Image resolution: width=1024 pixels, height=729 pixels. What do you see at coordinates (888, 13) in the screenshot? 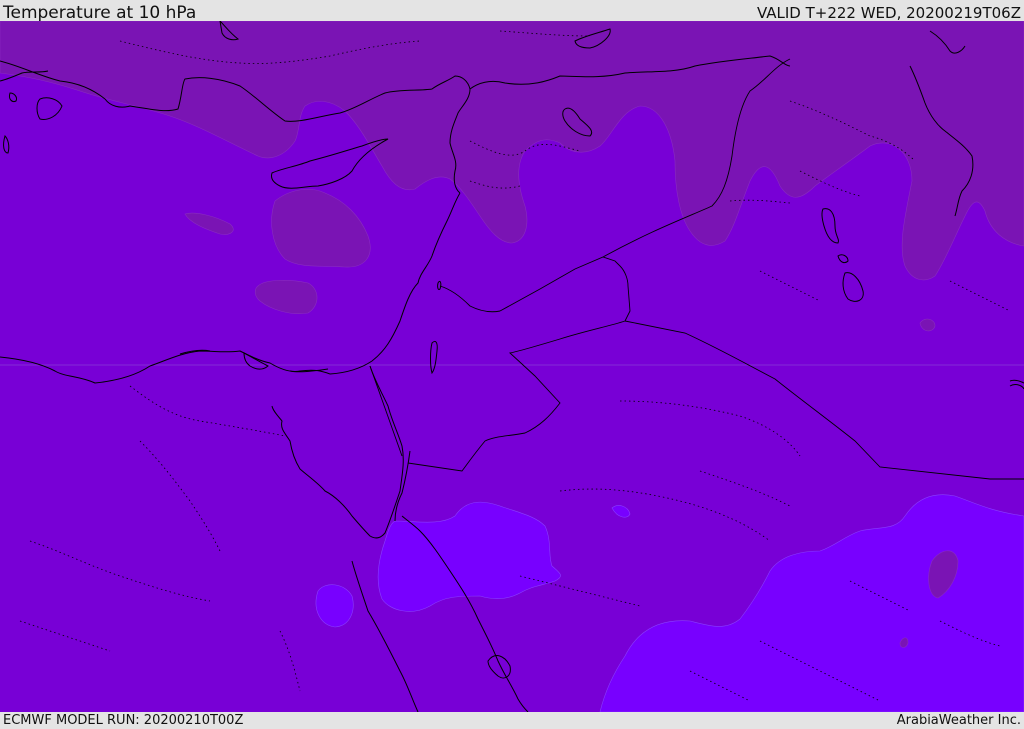
I see `valid-time-label: VALID T+222 WED, 20200219T06Z` at bounding box center [888, 13].